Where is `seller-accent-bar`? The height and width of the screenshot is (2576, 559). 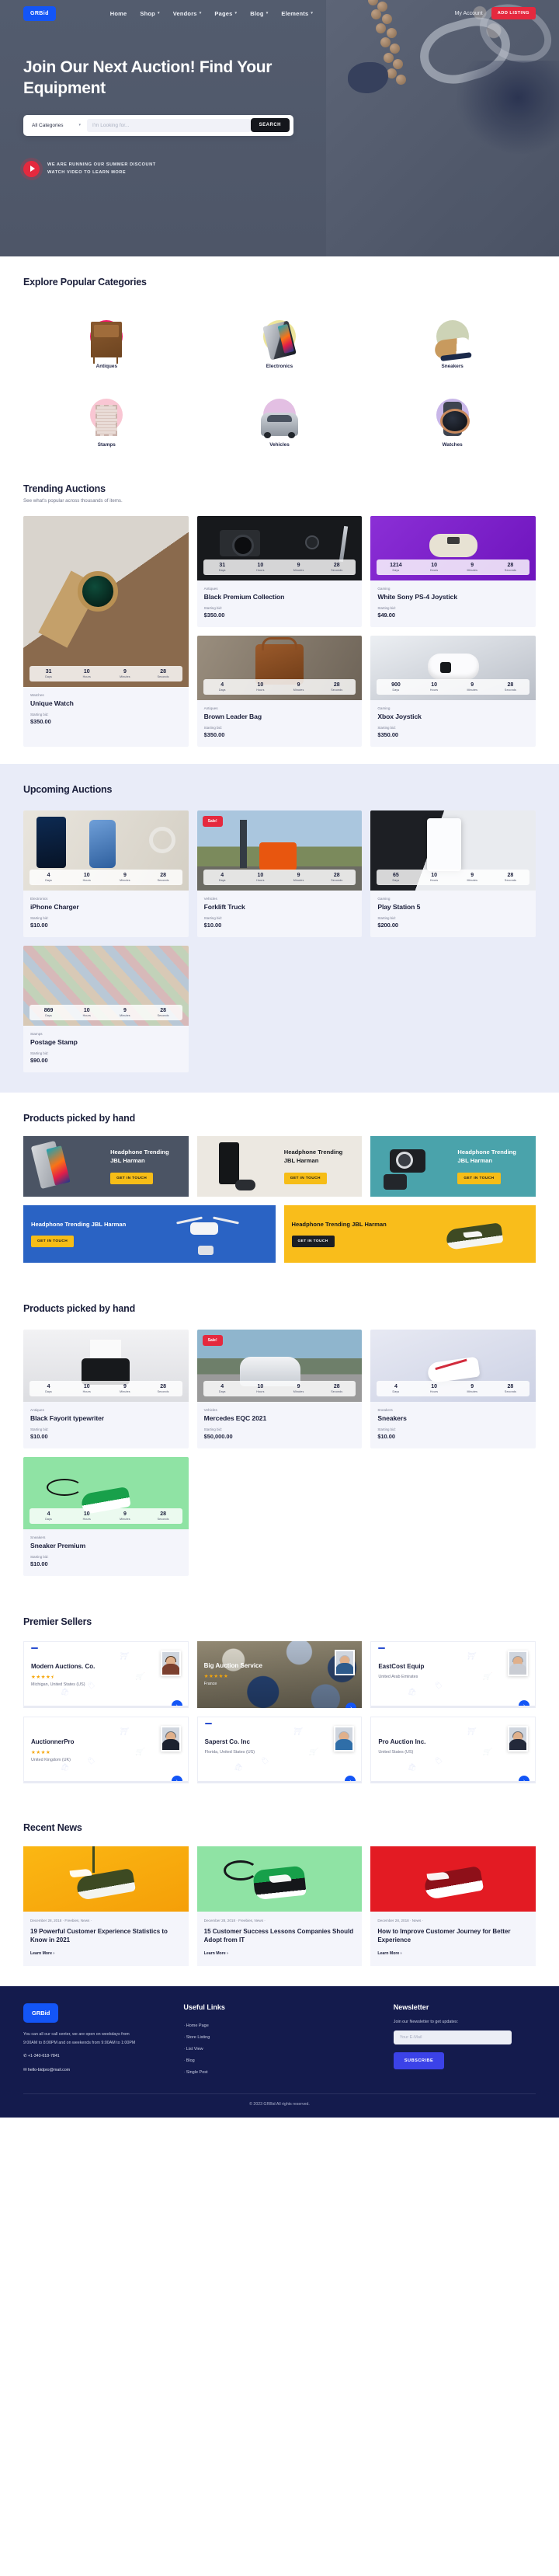
seller-accent-bar is located at coordinates (208, 1723).